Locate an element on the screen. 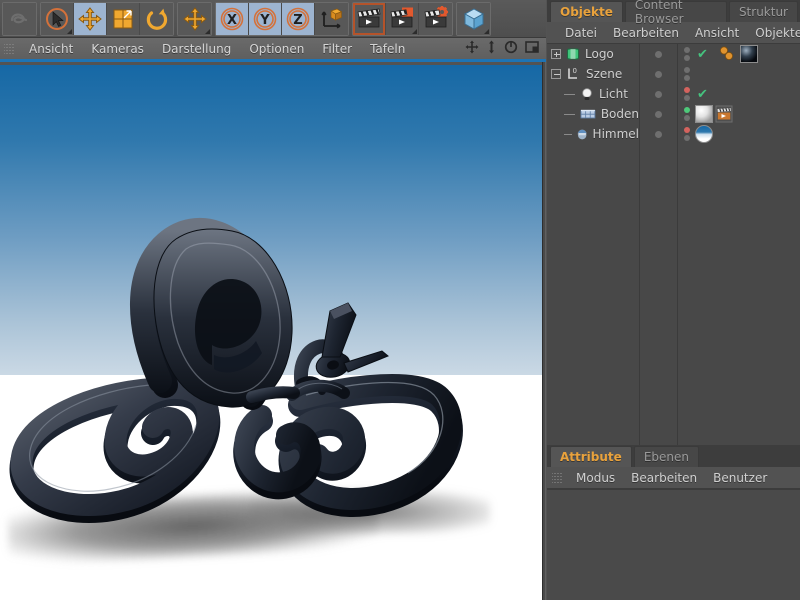 This screenshot has width=800, height=600. svg-text: Y is located at coordinates (264, 20).